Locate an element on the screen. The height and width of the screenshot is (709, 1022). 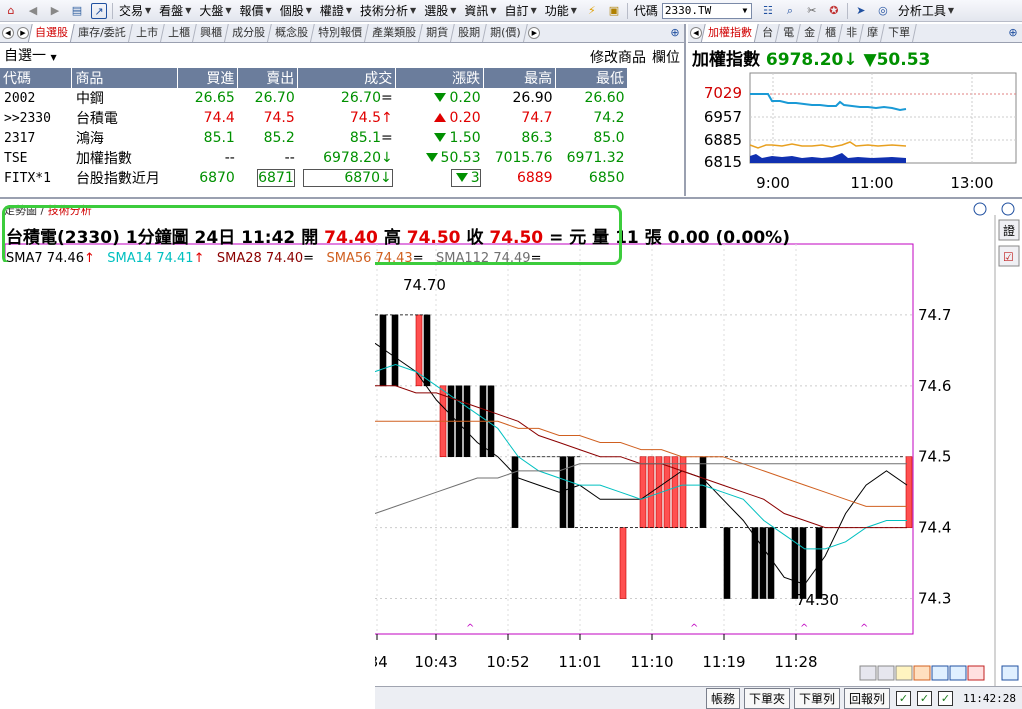
tab-options: 期(價) is located at coordinates (505, 33).